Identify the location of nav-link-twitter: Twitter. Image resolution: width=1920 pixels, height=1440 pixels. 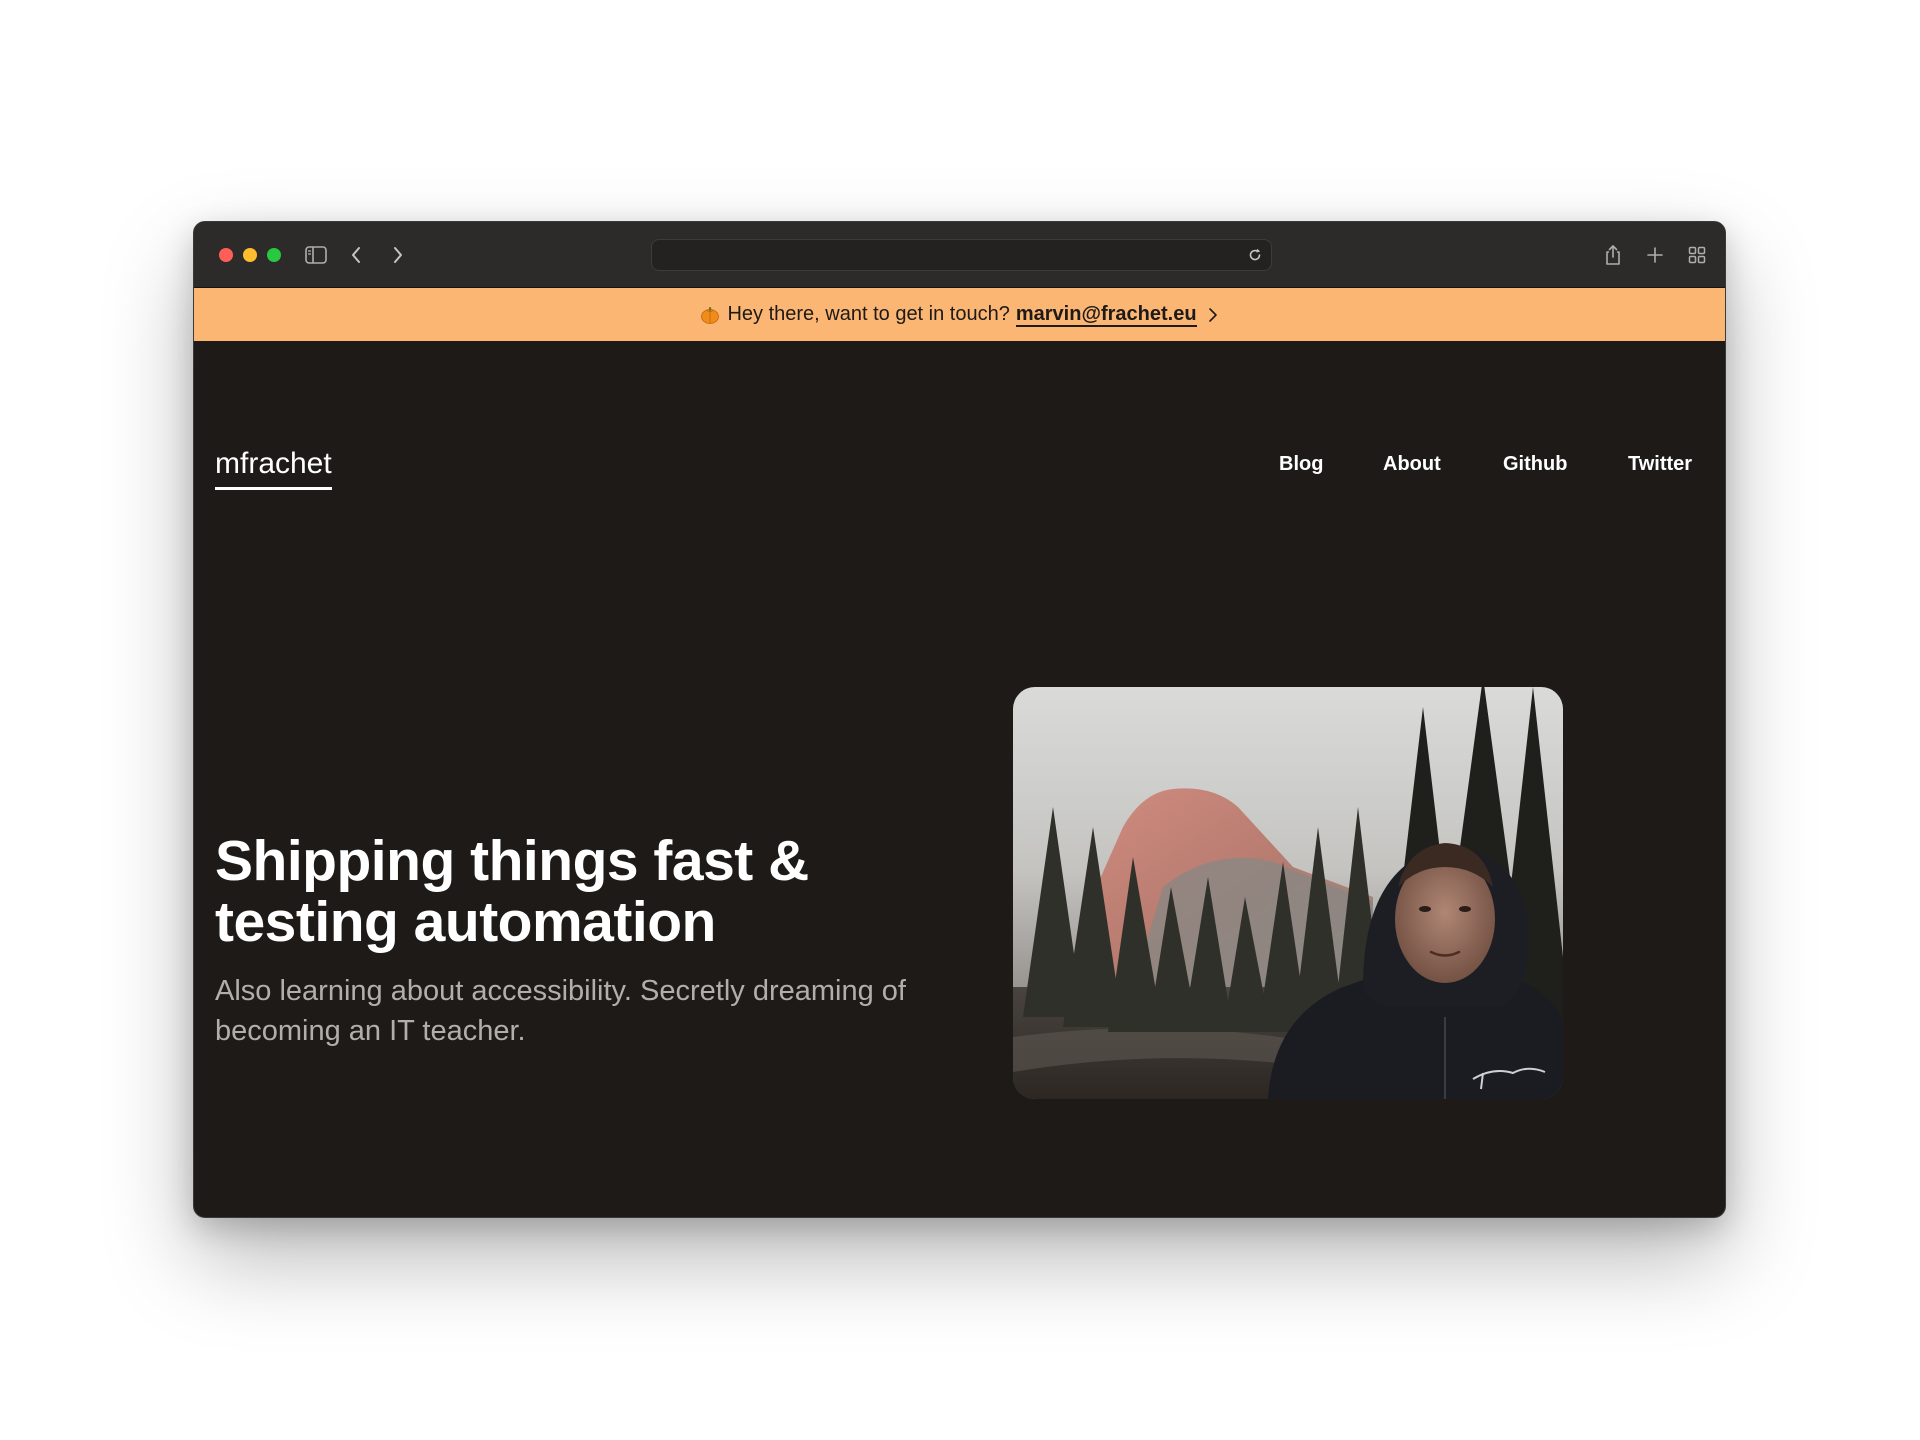
(1660, 464).